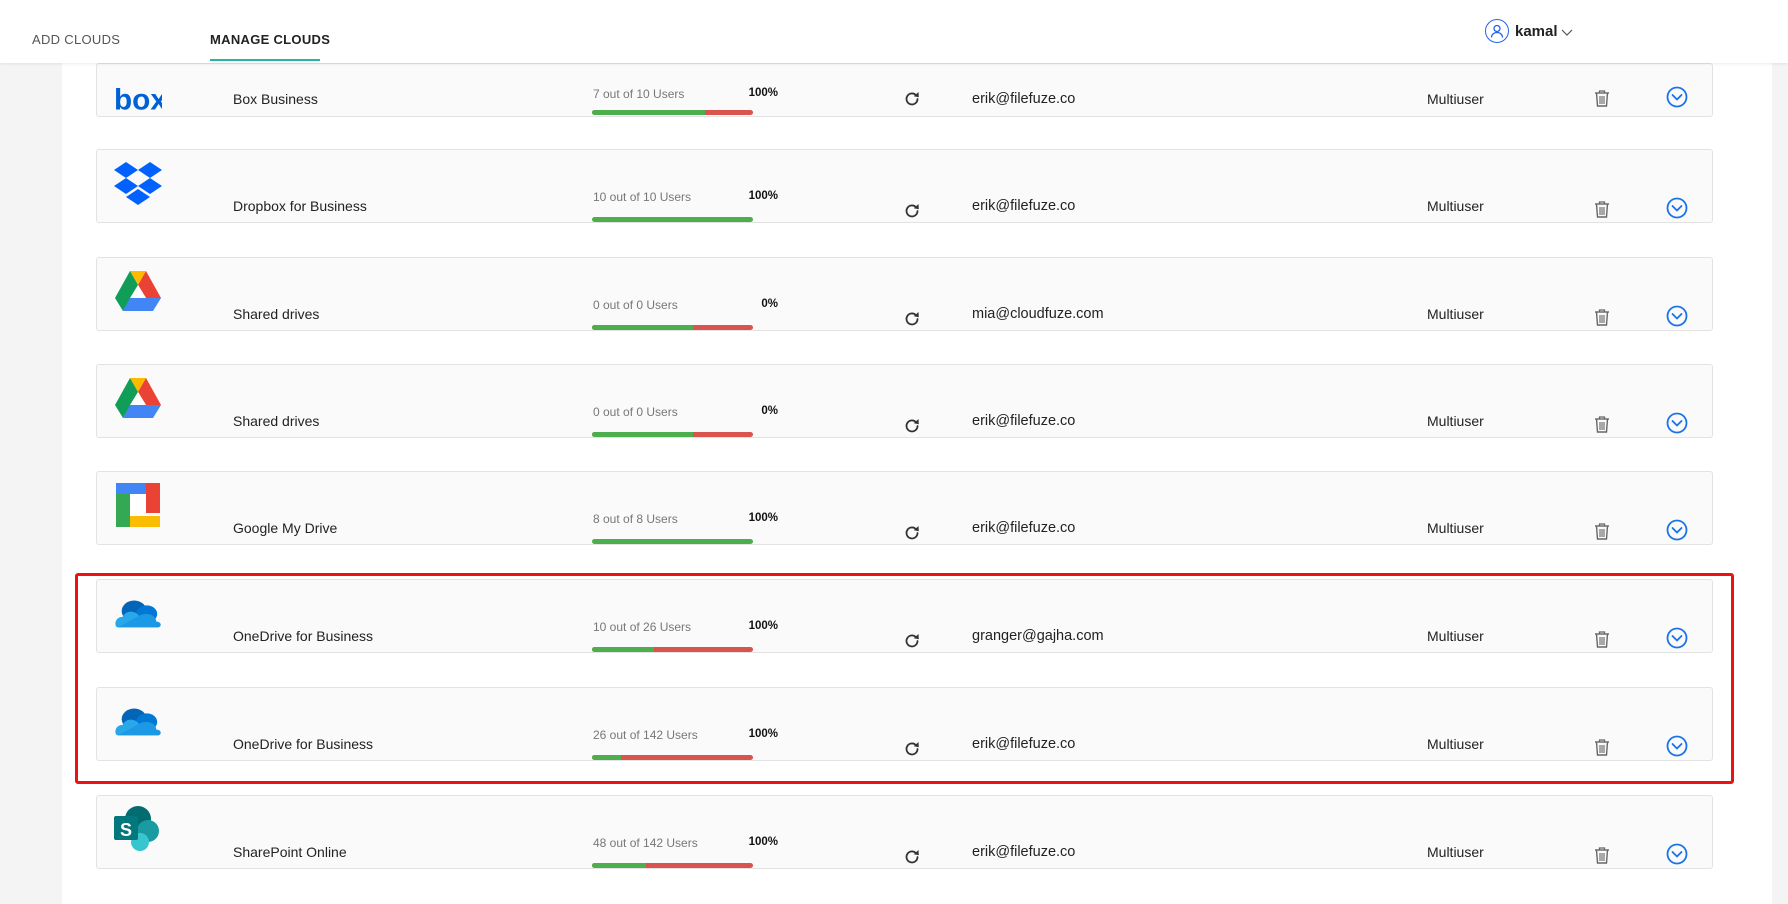  Describe the element at coordinates (639, 94) in the screenshot. I see `user-count: 7 out of 10 Users` at that location.